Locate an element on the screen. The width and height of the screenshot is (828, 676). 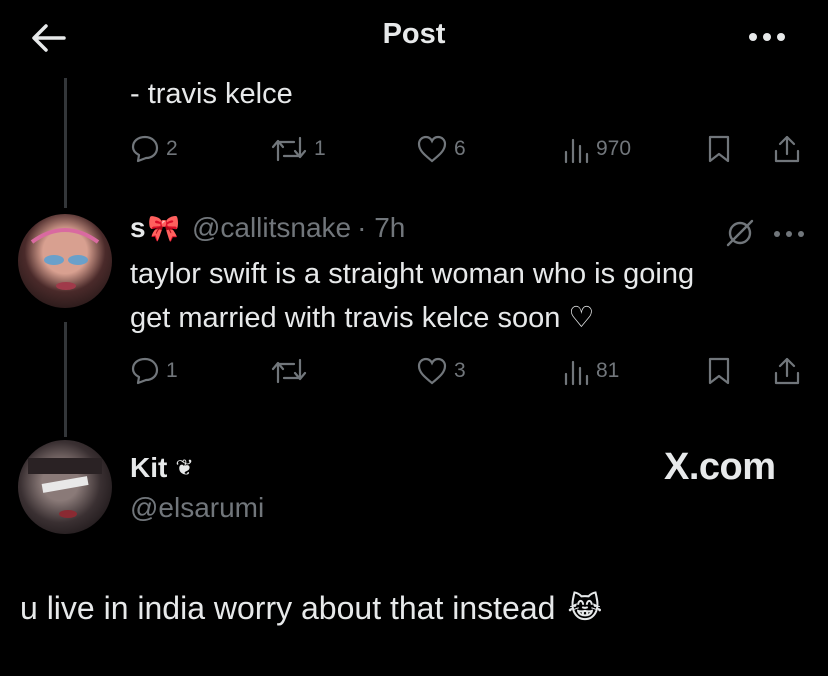
reply-button: 1 is located at coordinates (154, 371).